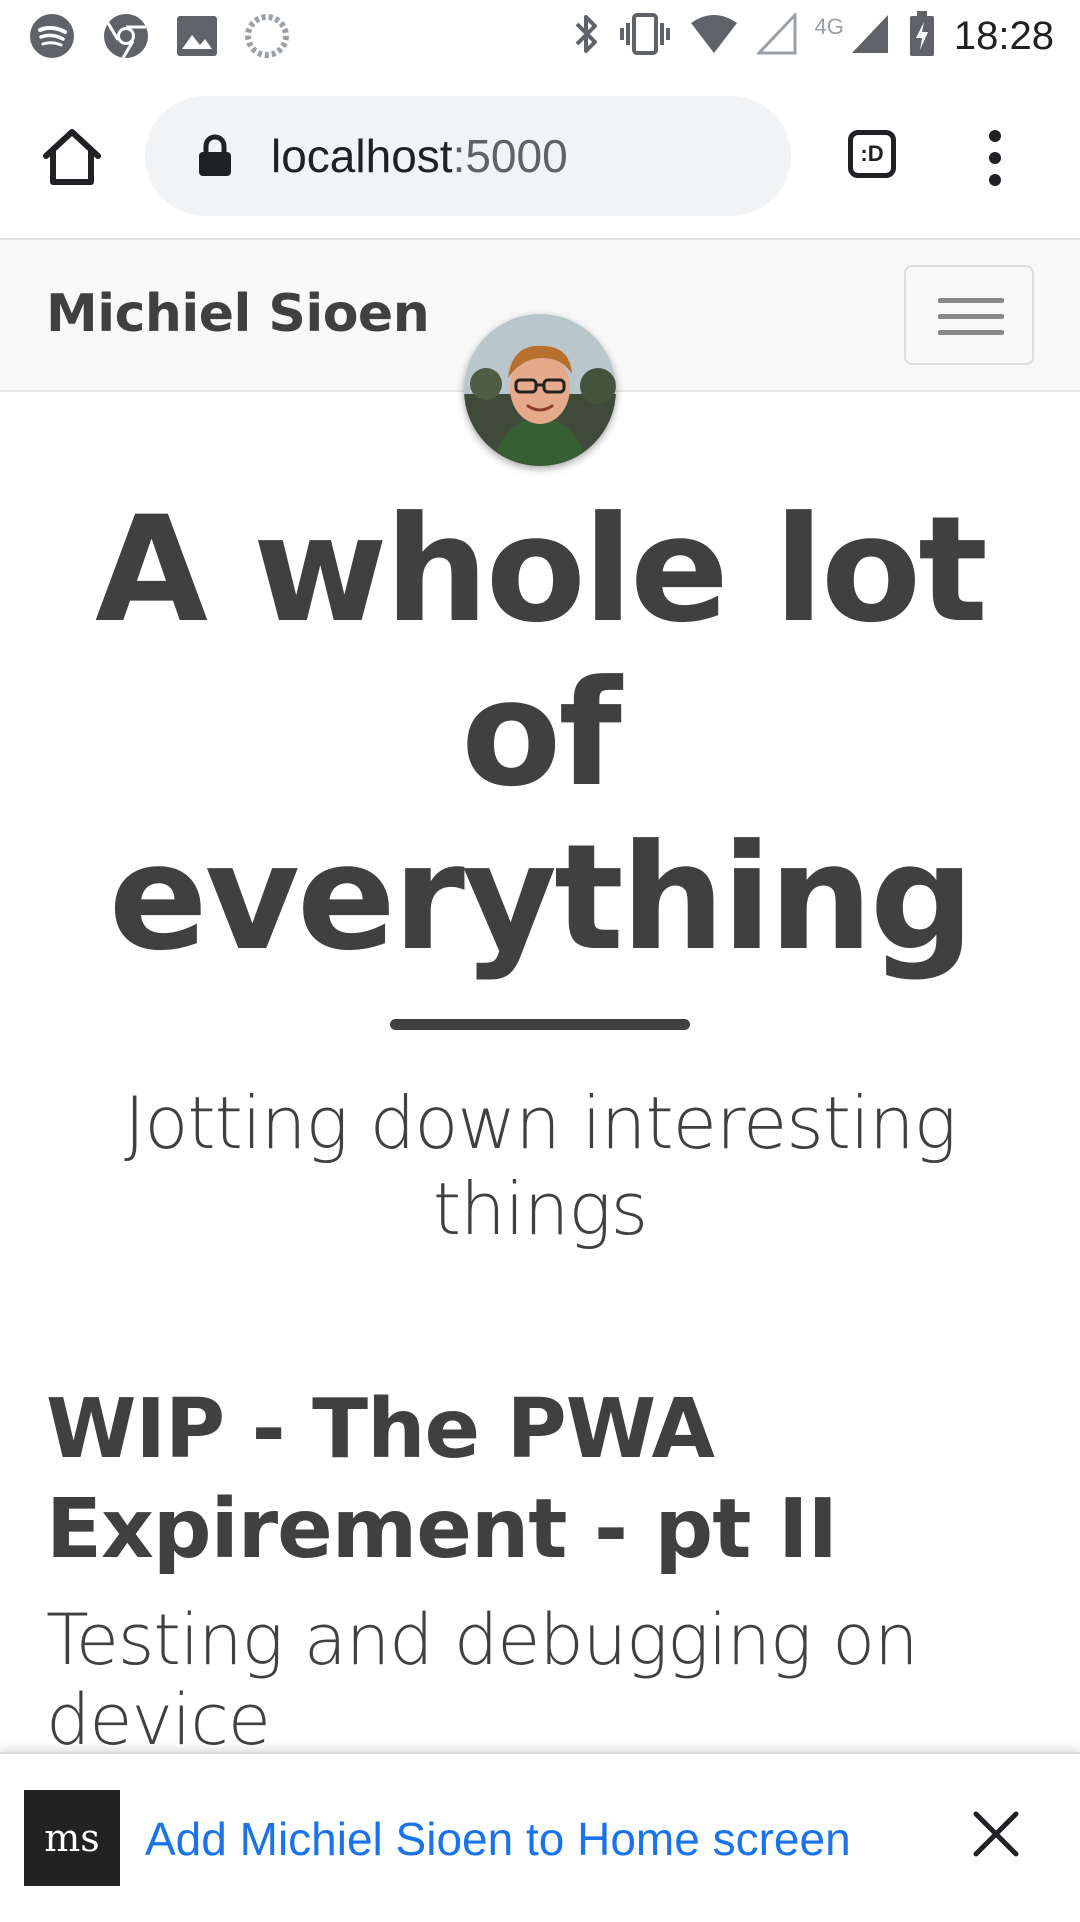 The height and width of the screenshot is (1922, 1080). Describe the element at coordinates (586, 36) in the screenshot. I see `bluetooth-icon` at that location.